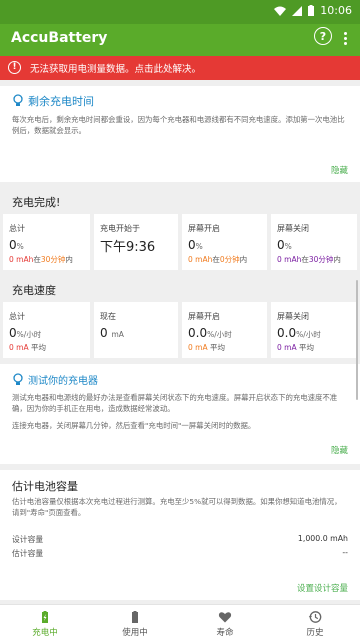 The image size is (360, 641). What do you see at coordinates (59, 38) in the screenshot?
I see `app-title: AccuBattery` at bounding box center [59, 38].